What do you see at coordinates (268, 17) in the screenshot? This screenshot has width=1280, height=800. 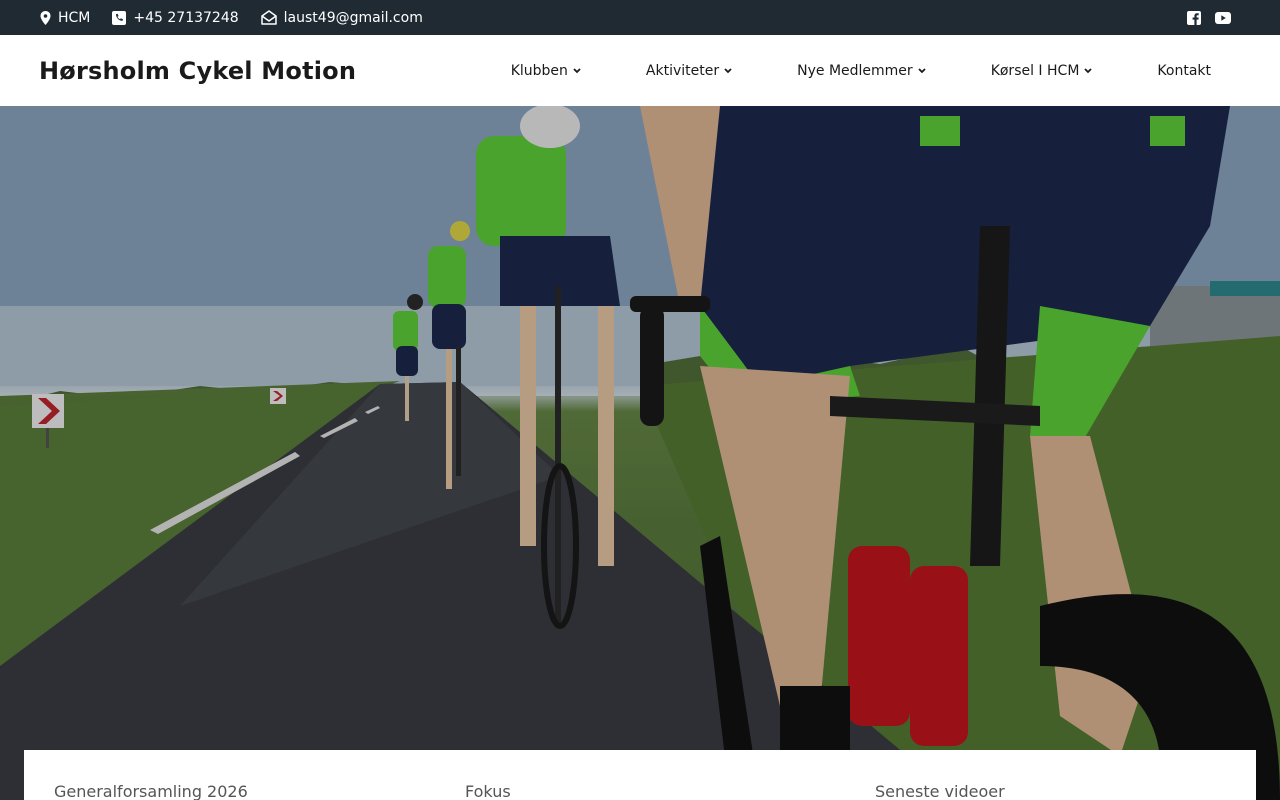 I see `envelope-open-icon` at bounding box center [268, 17].